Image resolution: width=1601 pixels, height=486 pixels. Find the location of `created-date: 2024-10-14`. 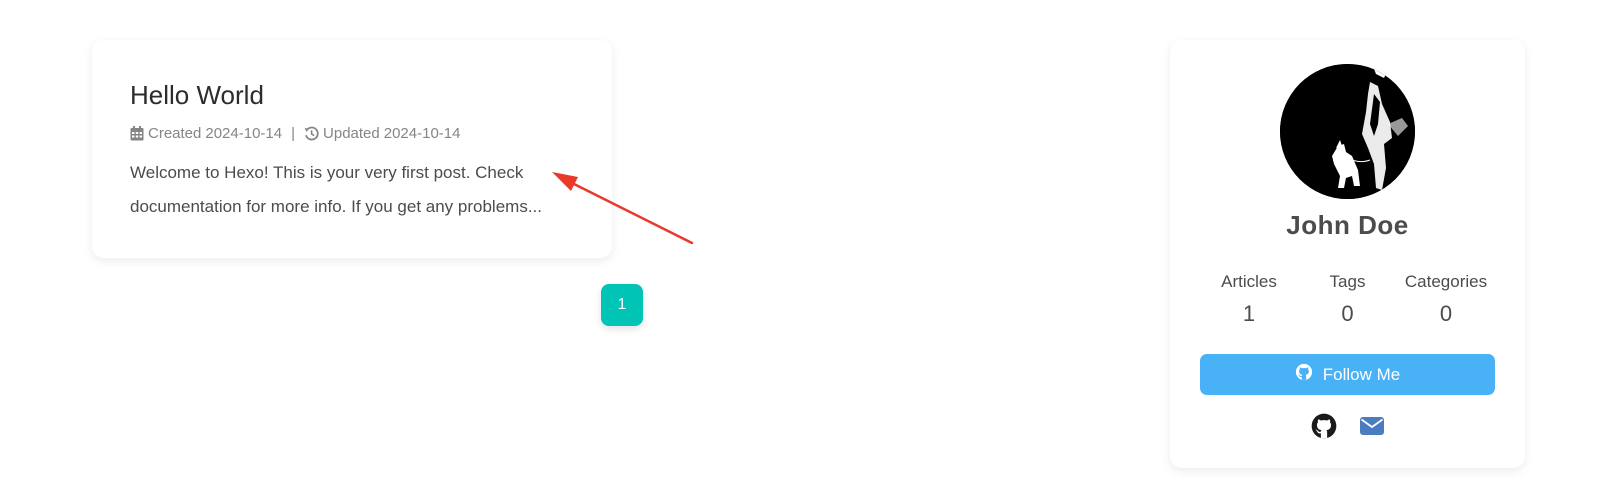

created-date: 2024-10-14 is located at coordinates (244, 133).